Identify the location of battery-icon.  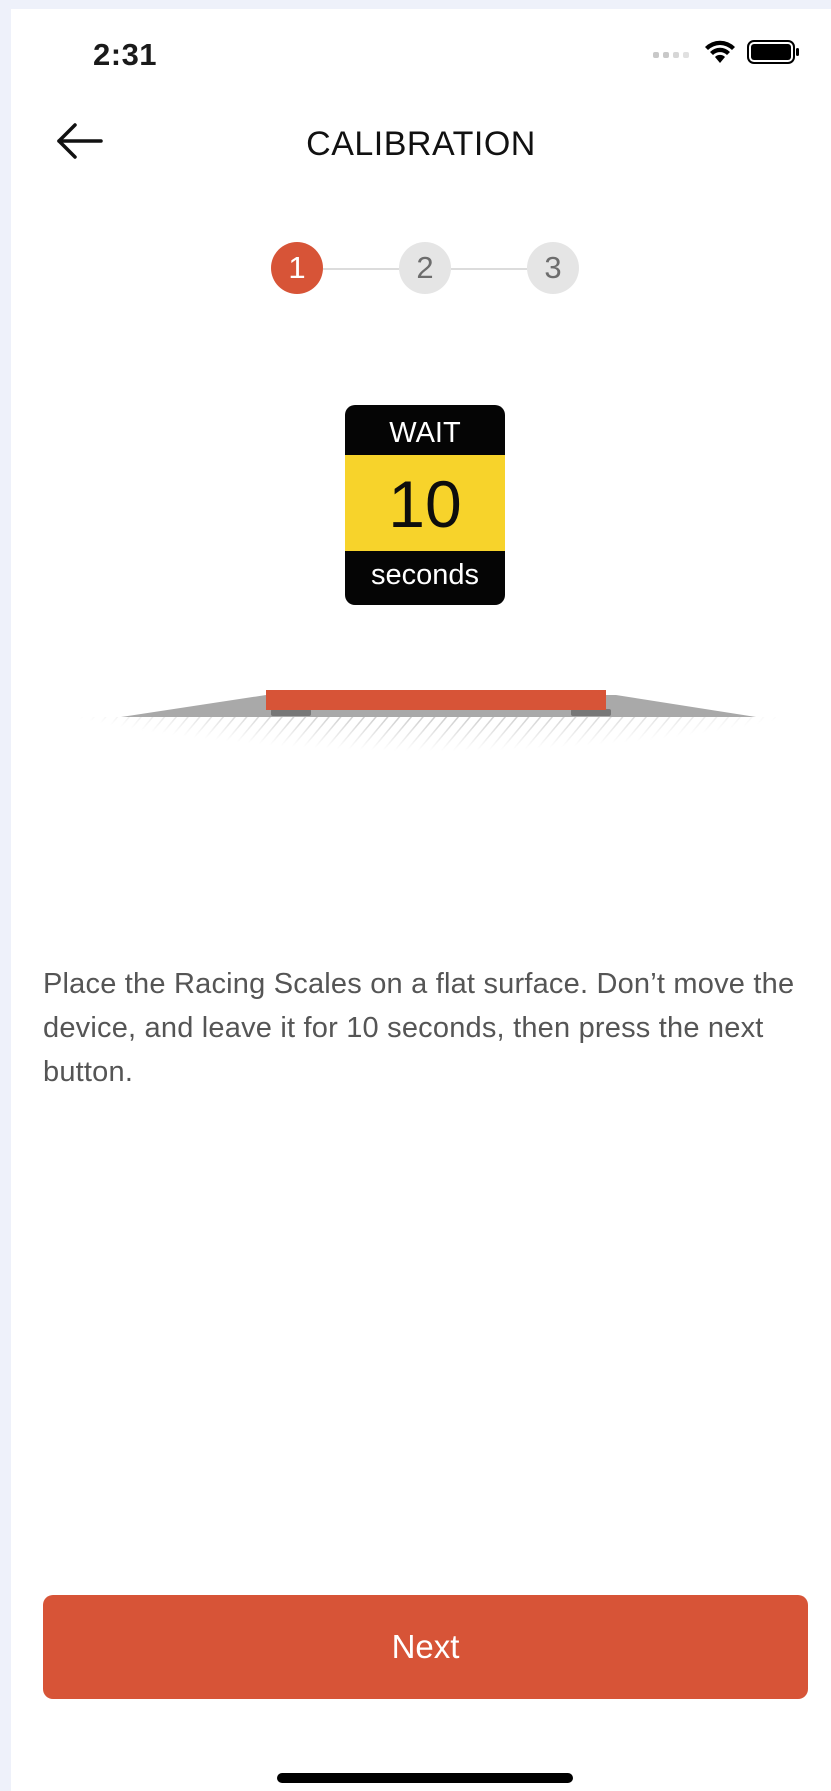
(773, 52).